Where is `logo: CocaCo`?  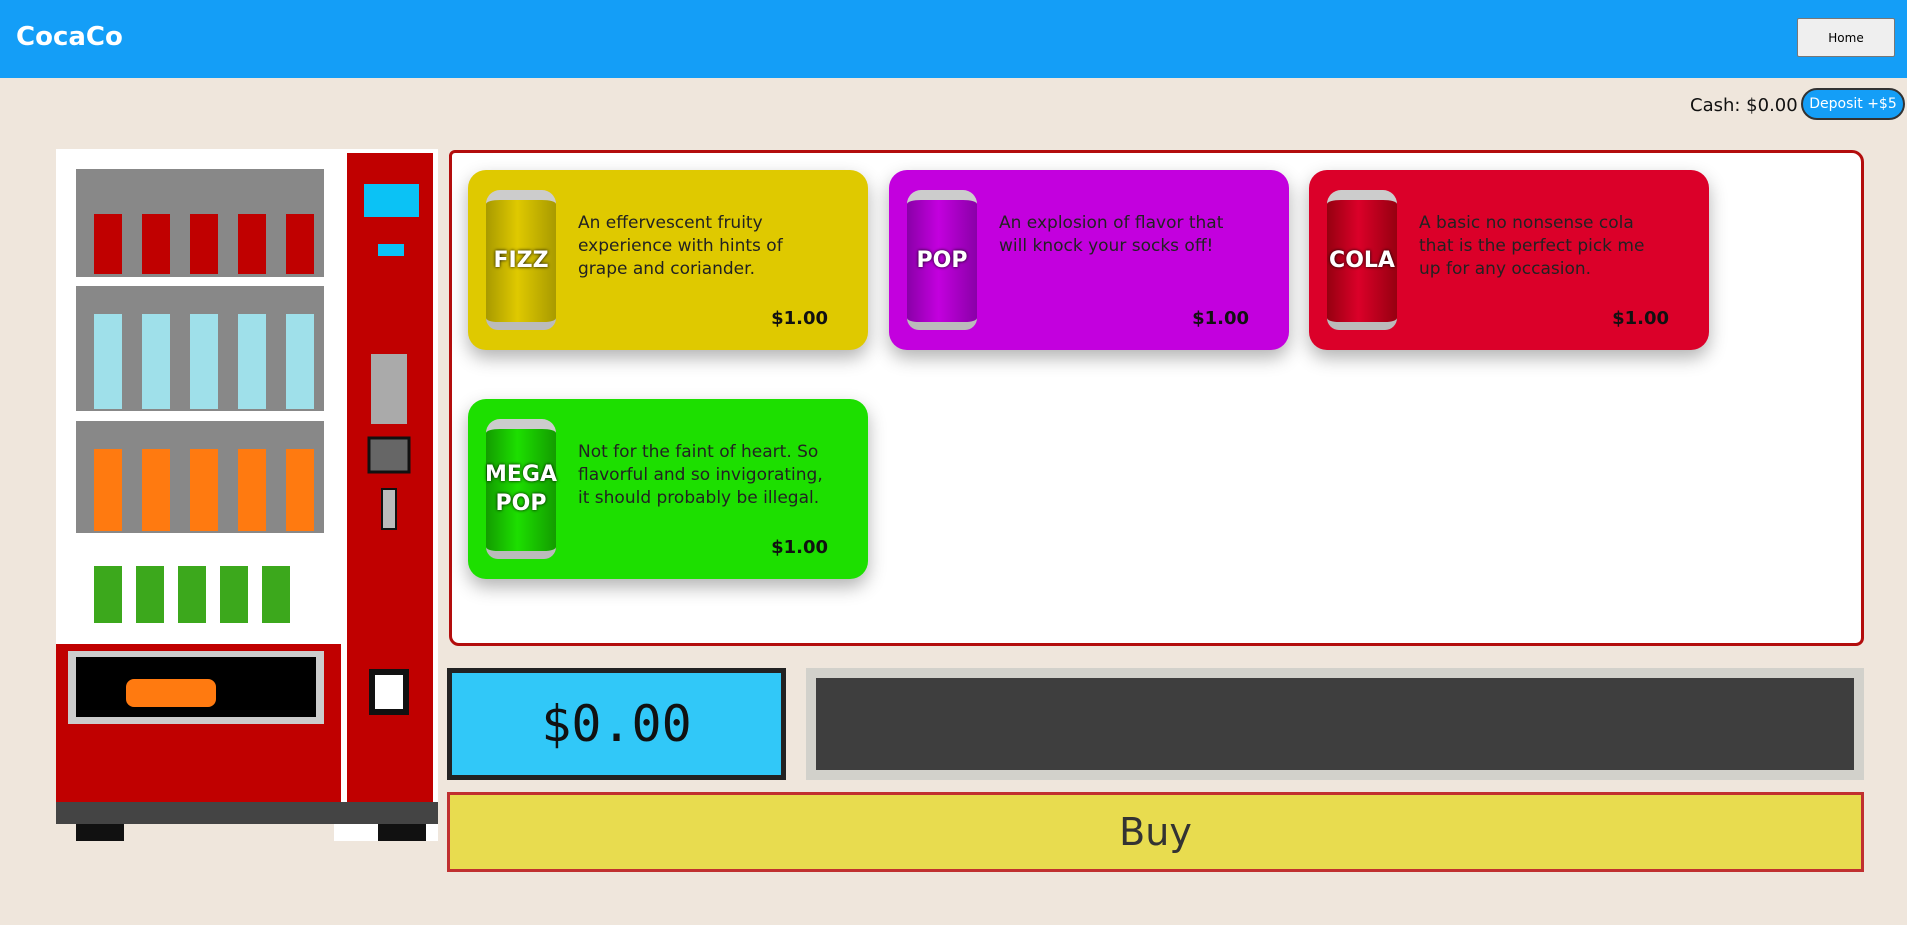
logo: CocaCo is located at coordinates (69, 37).